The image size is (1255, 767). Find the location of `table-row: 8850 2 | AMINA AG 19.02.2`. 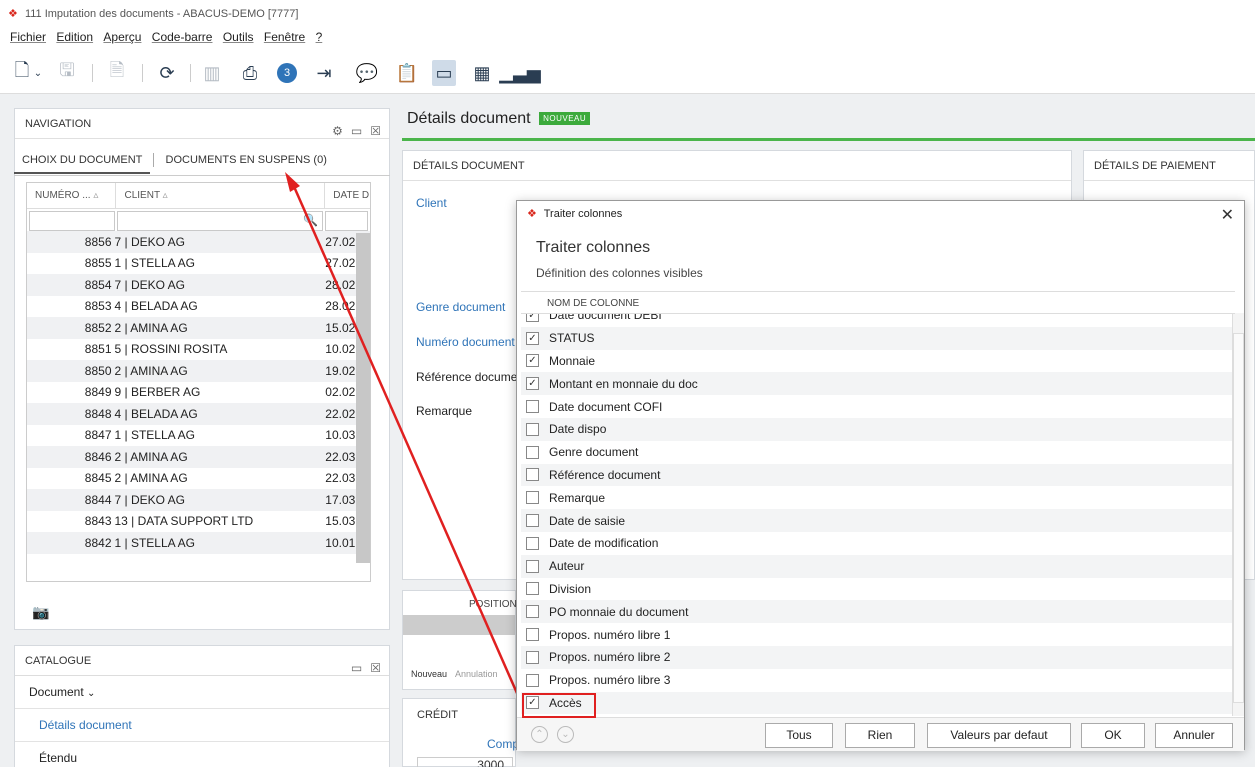

table-row: 8850 2 | AMINA AG 19.02.2 is located at coordinates (198, 371).